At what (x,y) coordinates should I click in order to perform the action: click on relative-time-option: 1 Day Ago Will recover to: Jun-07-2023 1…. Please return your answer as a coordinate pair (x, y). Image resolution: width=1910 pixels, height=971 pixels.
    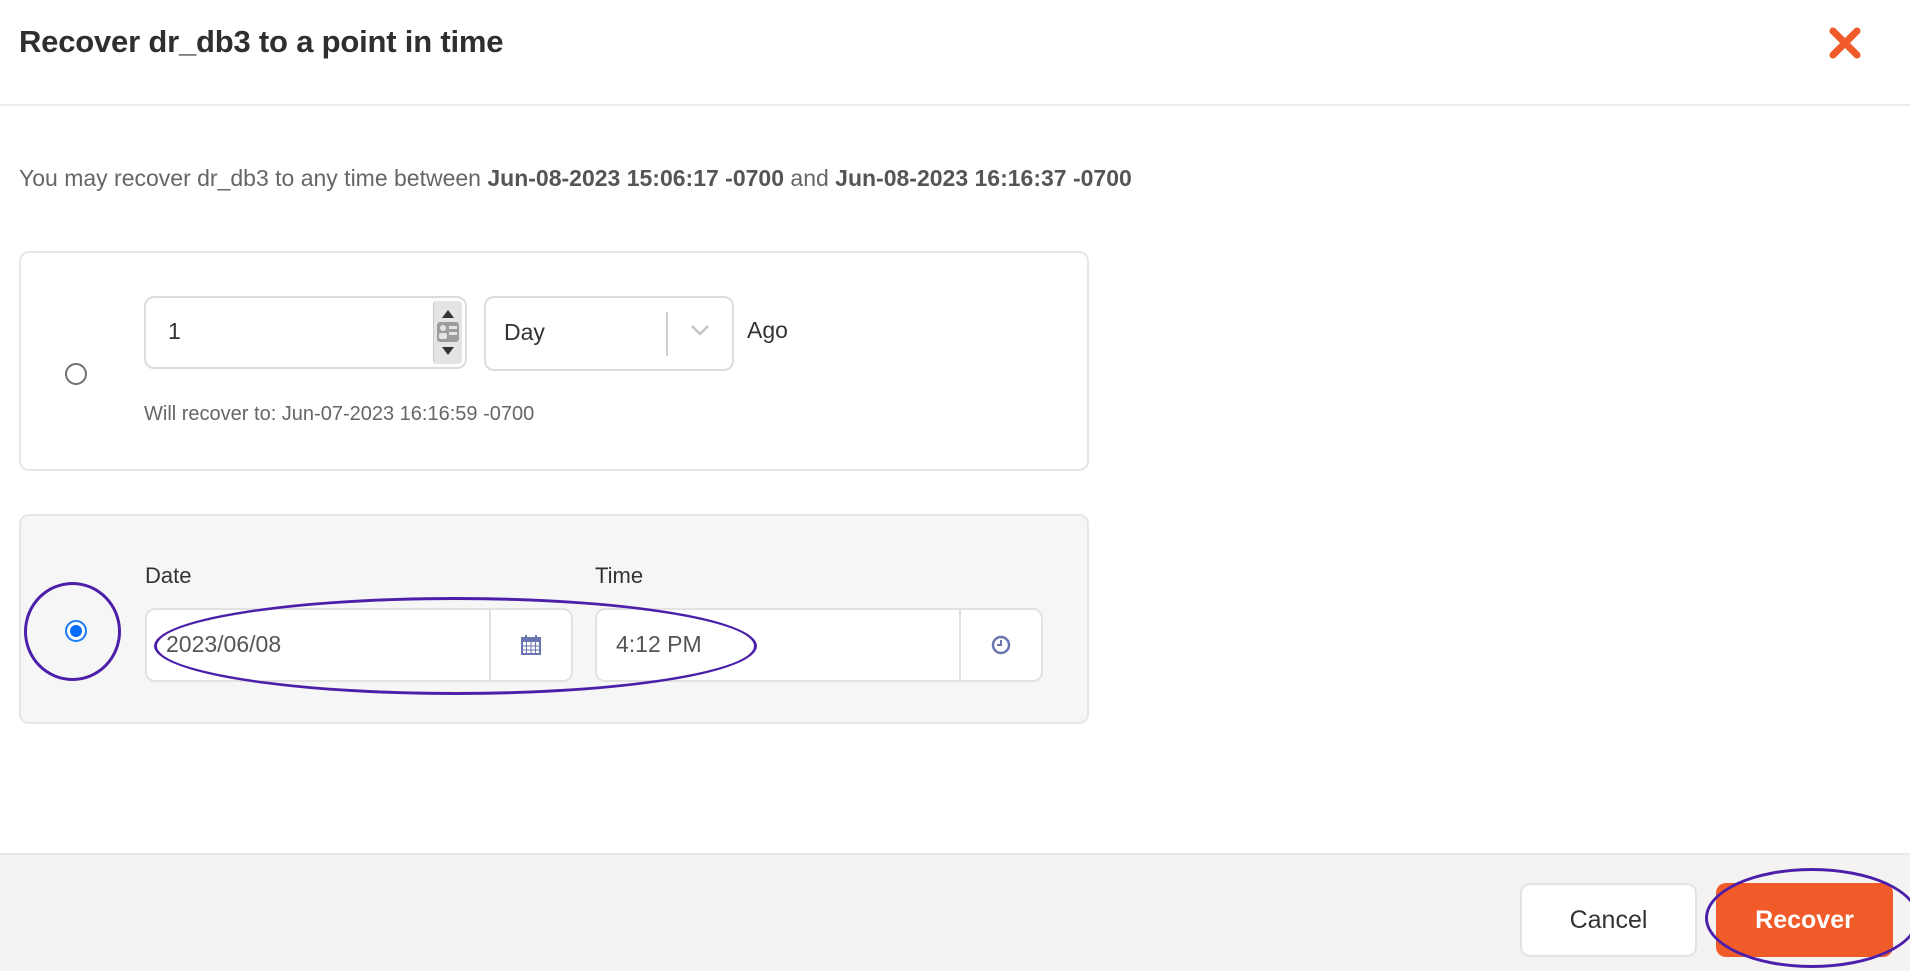
    Looking at the image, I should click on (554, 361).